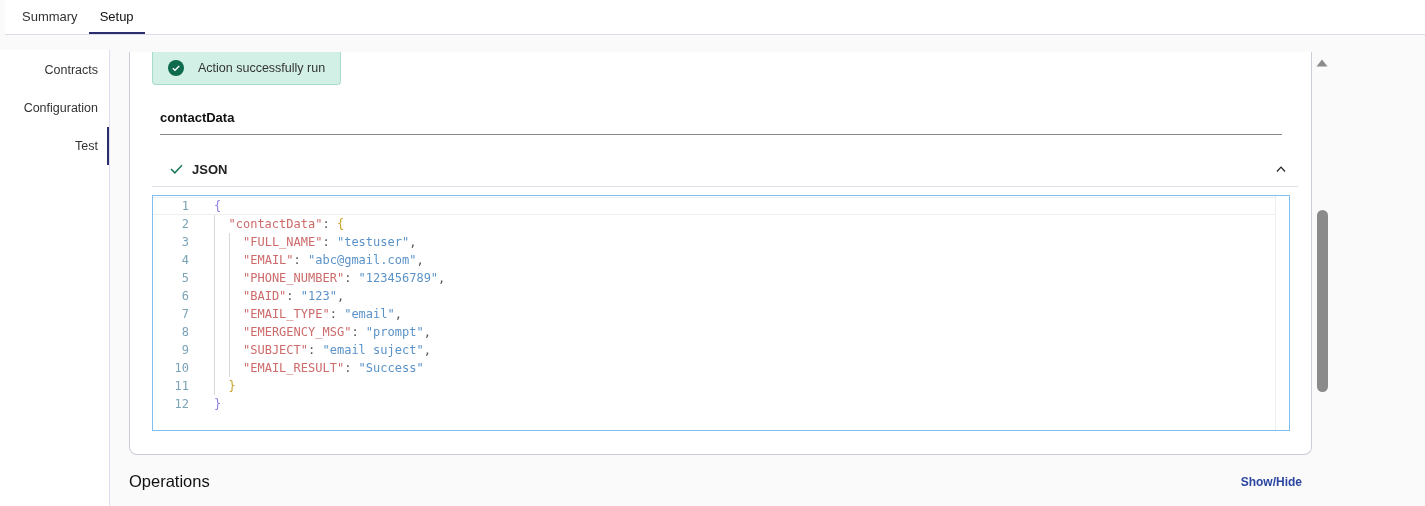 The height and width of the screenshot is (506, 1425). Describe the element at coordinates (169, 481) in the screenshot. I see `section-title: Operations` at that location.